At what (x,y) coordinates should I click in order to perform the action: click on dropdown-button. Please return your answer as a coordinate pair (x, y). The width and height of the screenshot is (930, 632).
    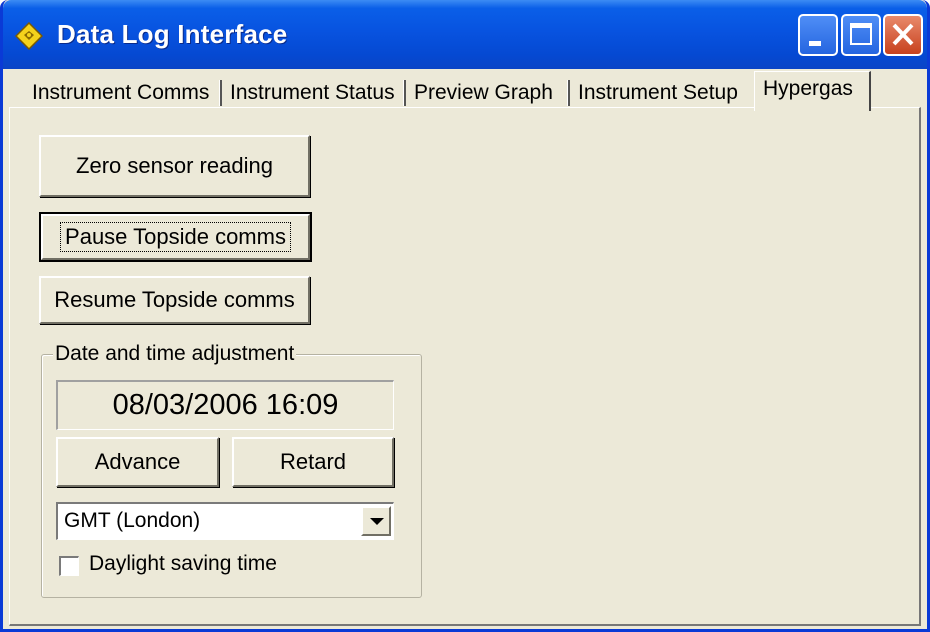
    Looking at the image, I should click on (376, 521).